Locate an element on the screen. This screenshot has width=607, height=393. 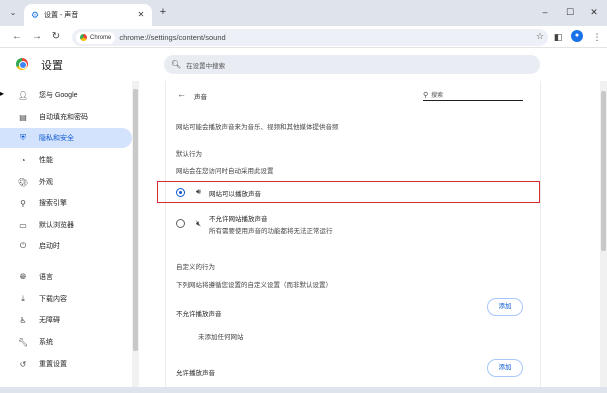
address-bar: Chrome chrome://settings/content/sound ☆ is located at coordinates (310, 37).